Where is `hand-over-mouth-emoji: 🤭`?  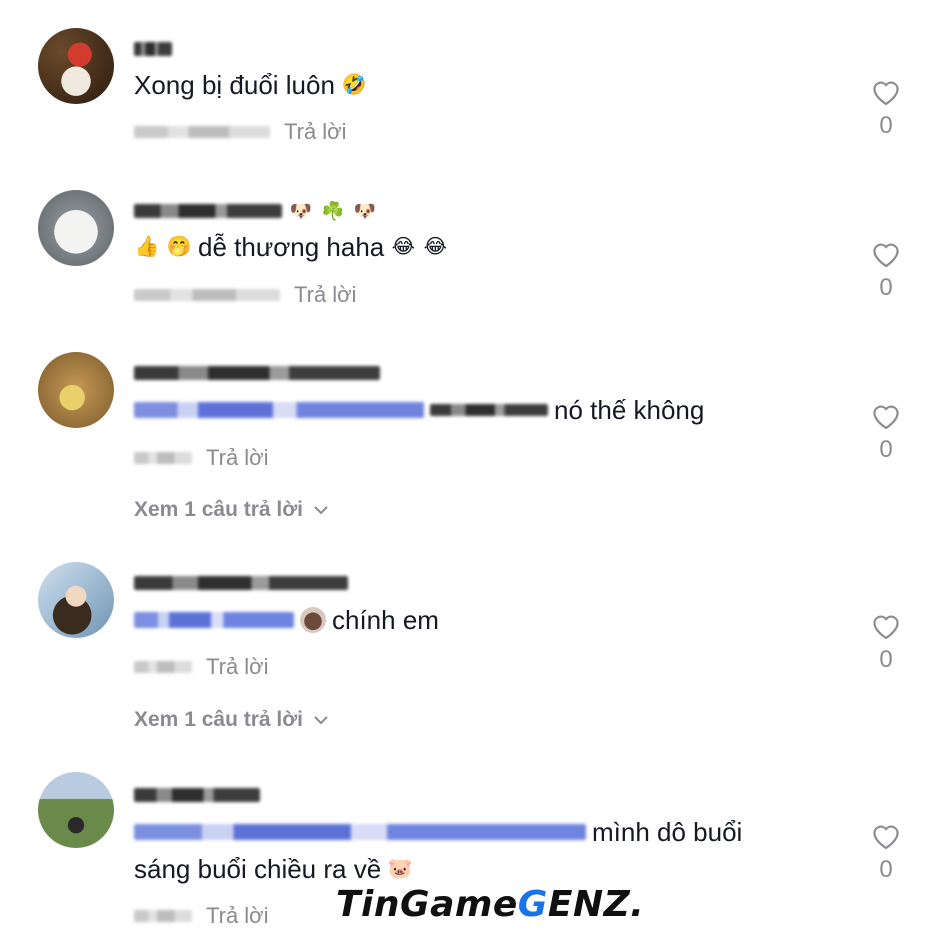
hand-over-mouth-emoji: 🤭 is located at coordinates (179, 247).